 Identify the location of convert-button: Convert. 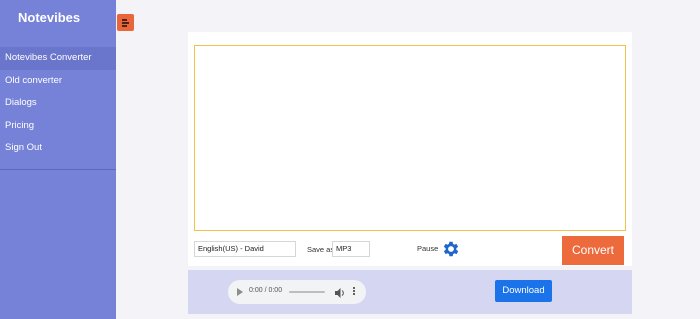
(593, 250).